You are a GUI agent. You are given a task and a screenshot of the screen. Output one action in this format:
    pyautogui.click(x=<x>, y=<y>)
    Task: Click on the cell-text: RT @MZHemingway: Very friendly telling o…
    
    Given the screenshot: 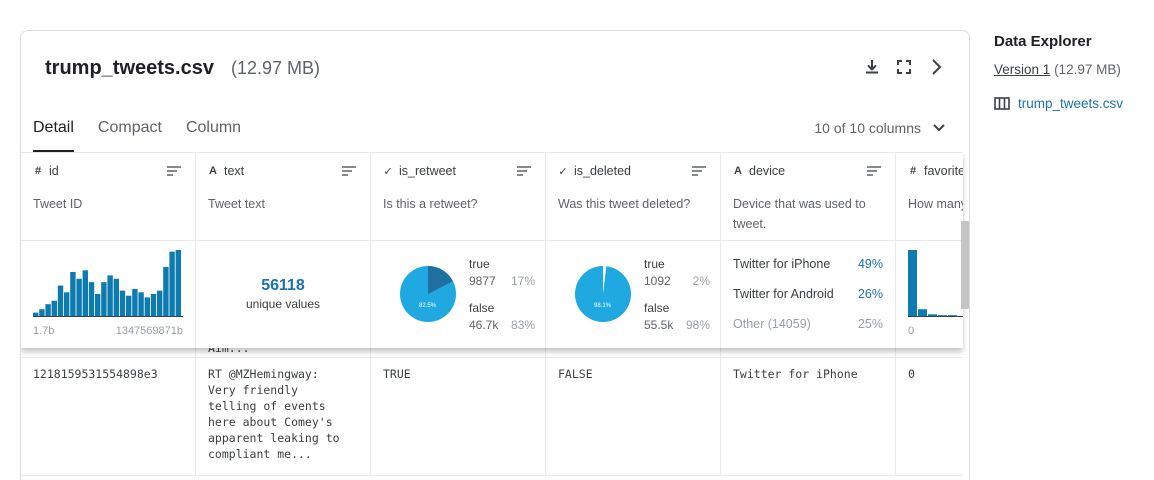 What is the action you would take?
    pyautogui.click(x=283, y=416)
    